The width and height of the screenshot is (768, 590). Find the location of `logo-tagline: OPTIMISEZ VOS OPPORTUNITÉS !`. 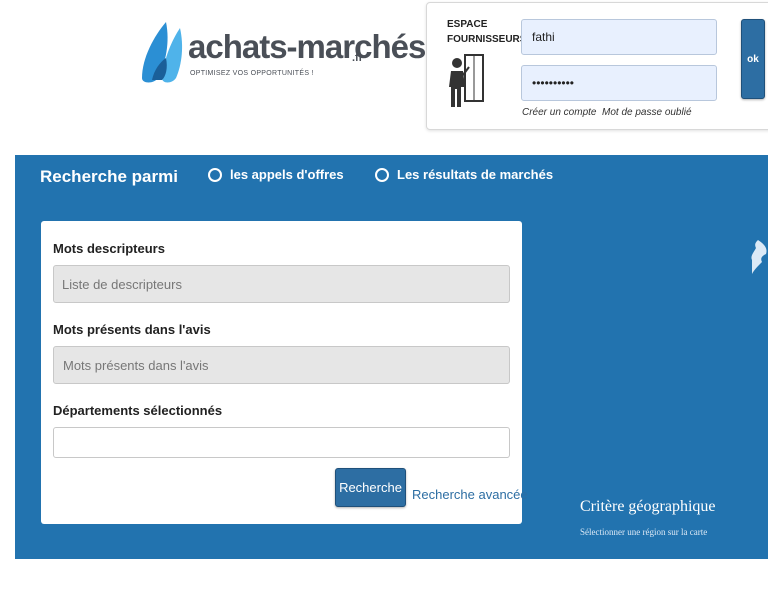

logo-tagline: OPTIMISEZ VOS OPPORTUNITÉS ! is located at coordinates (252, 73).